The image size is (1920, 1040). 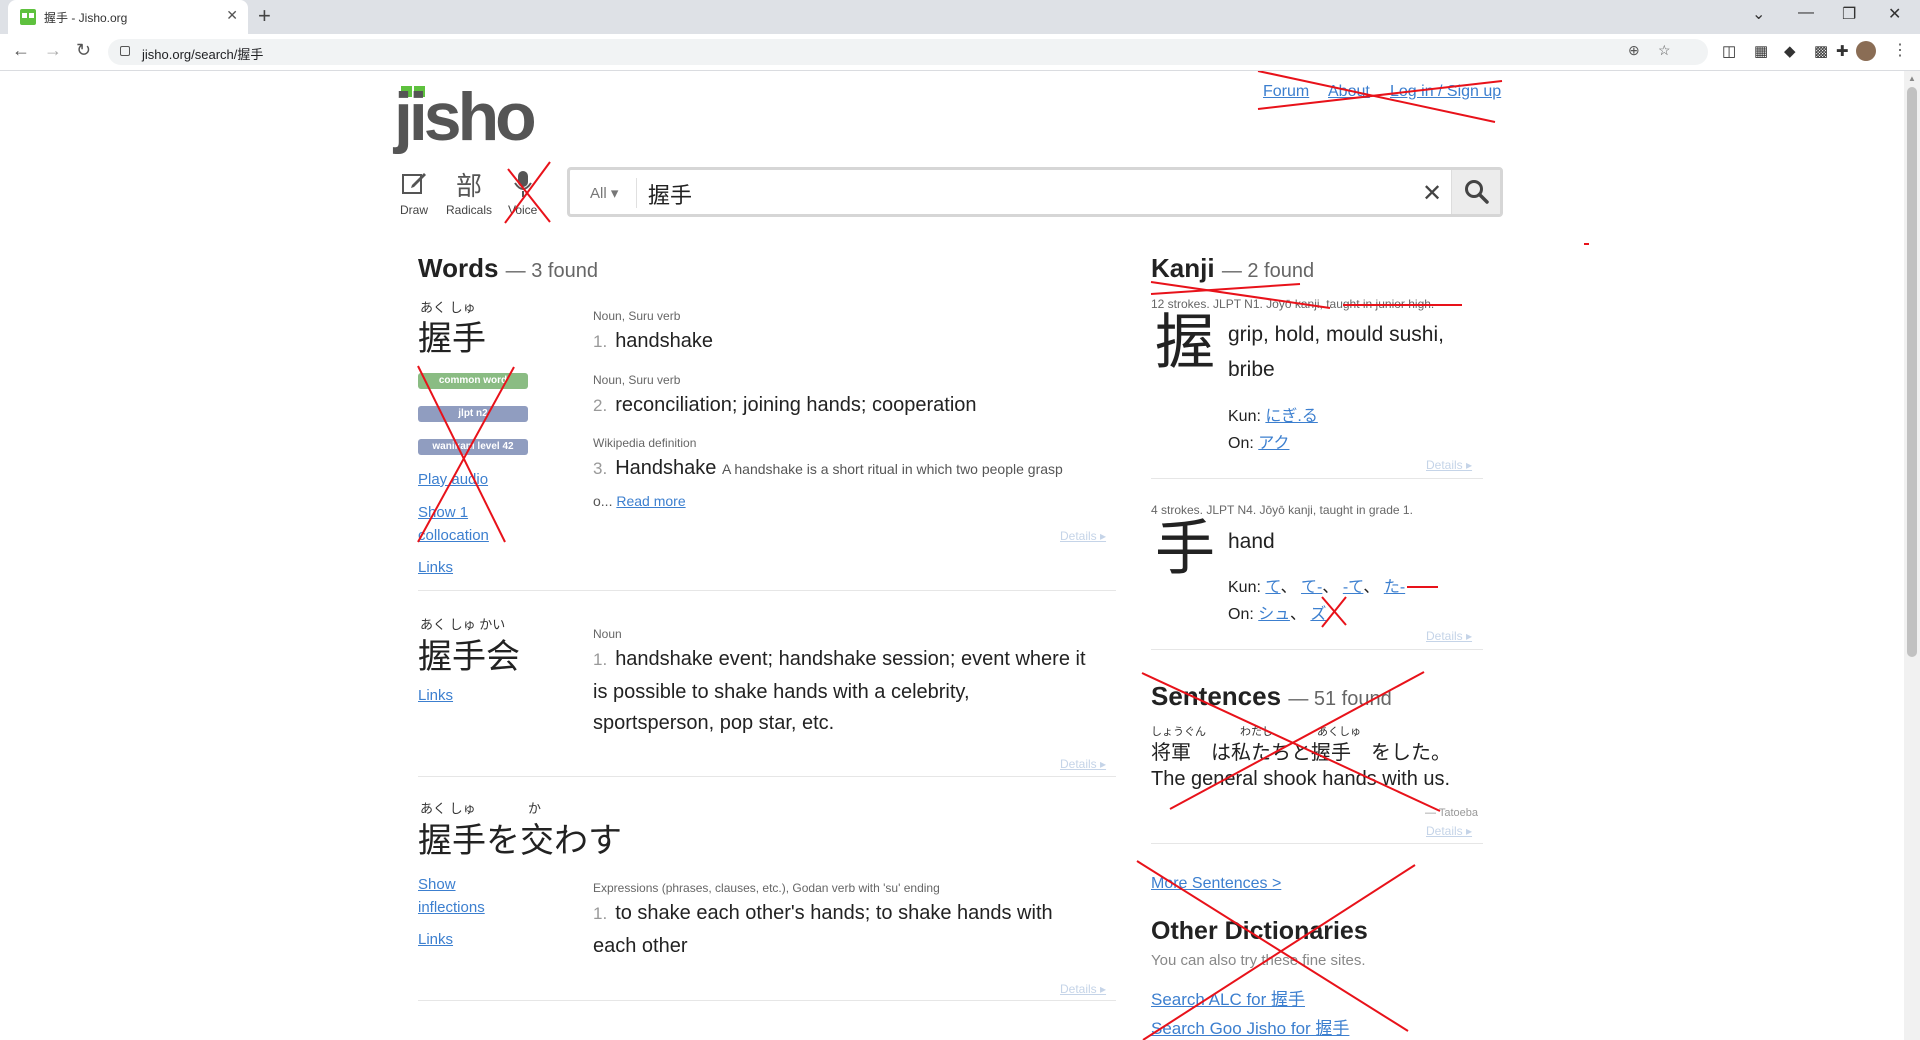 I want to click on scroll-up-icon: ▲, so click(x=1912, y=78).